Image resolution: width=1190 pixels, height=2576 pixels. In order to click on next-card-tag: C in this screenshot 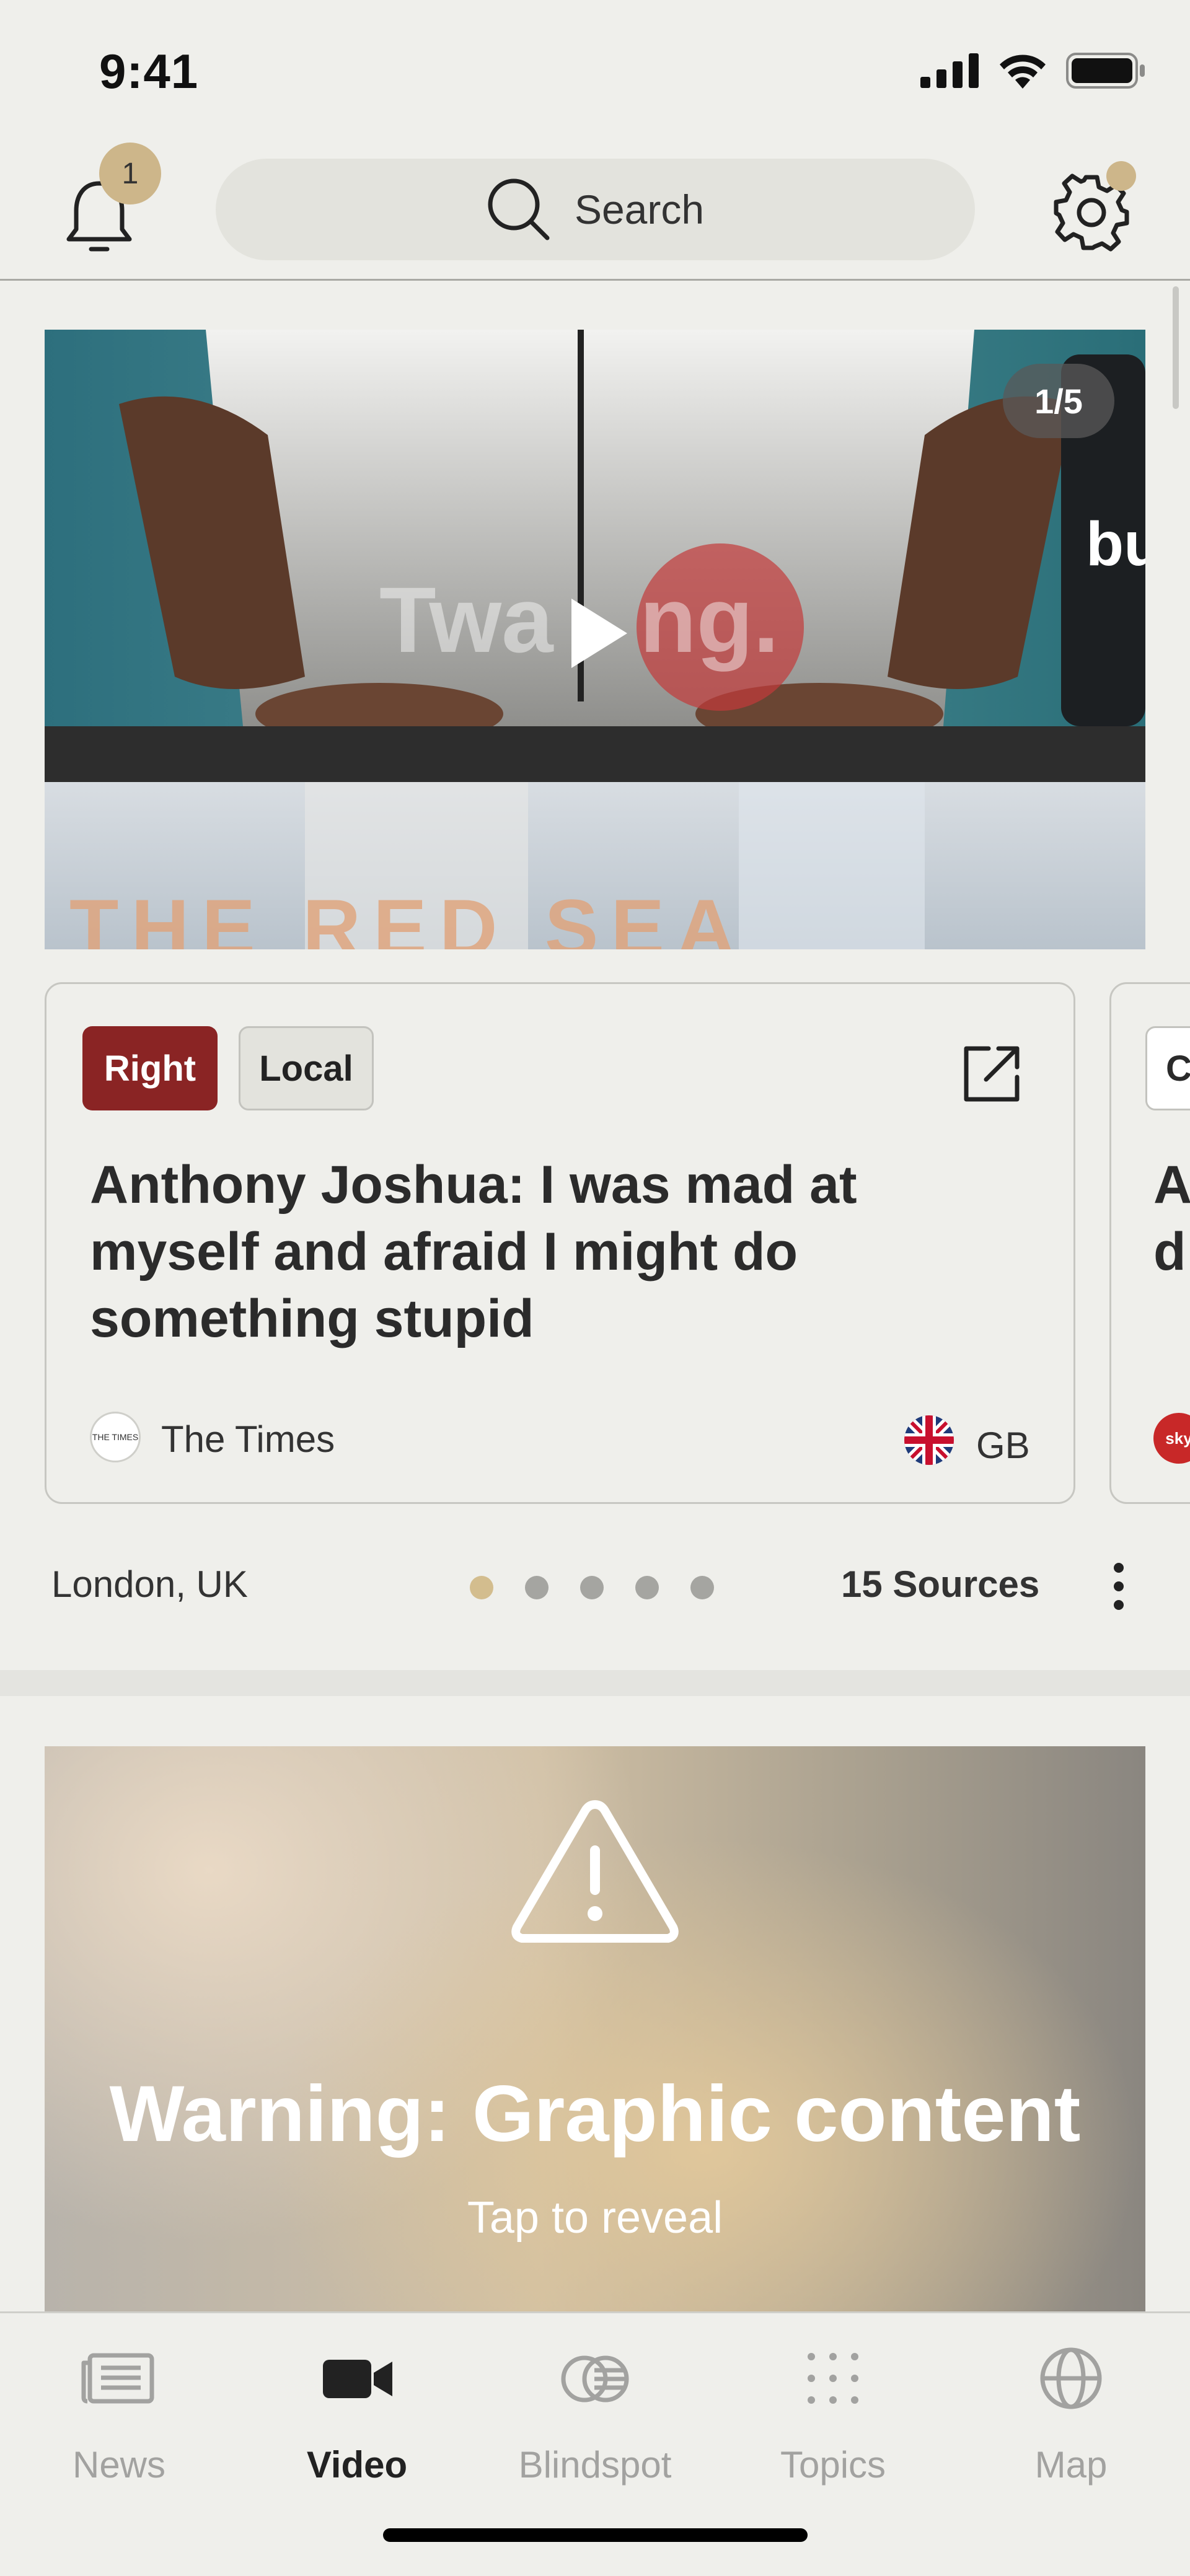, I will do `click(1167, 1068)`.